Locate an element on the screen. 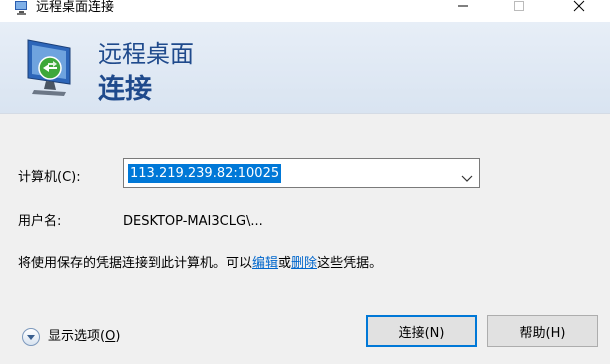 This screenshot has height=364, width=610. computer-combobox: 113.219.239.82:10025 is located at coordinates (301, 173).